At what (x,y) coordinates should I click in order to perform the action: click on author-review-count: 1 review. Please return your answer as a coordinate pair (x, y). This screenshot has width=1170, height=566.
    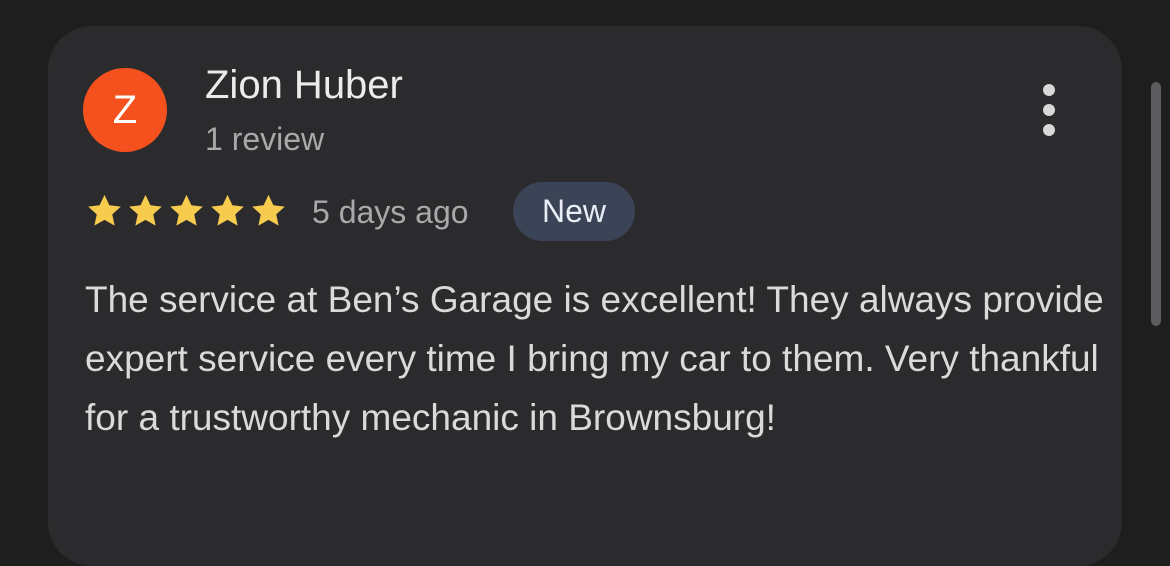
    Looking at the image, I should click on (265, 139).